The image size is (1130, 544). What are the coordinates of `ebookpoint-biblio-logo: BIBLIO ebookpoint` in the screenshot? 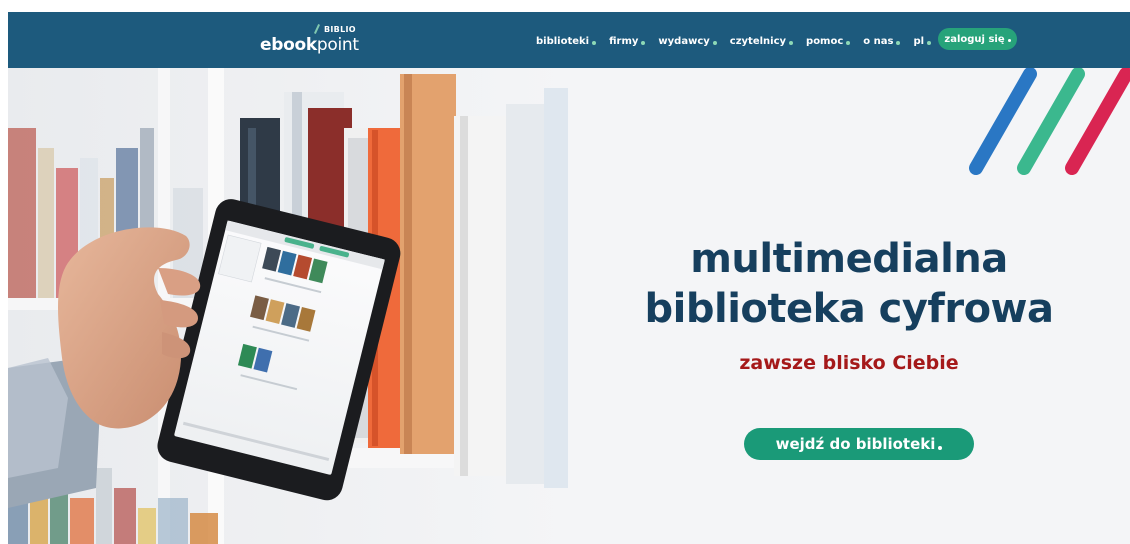 It's located at (315, 41).